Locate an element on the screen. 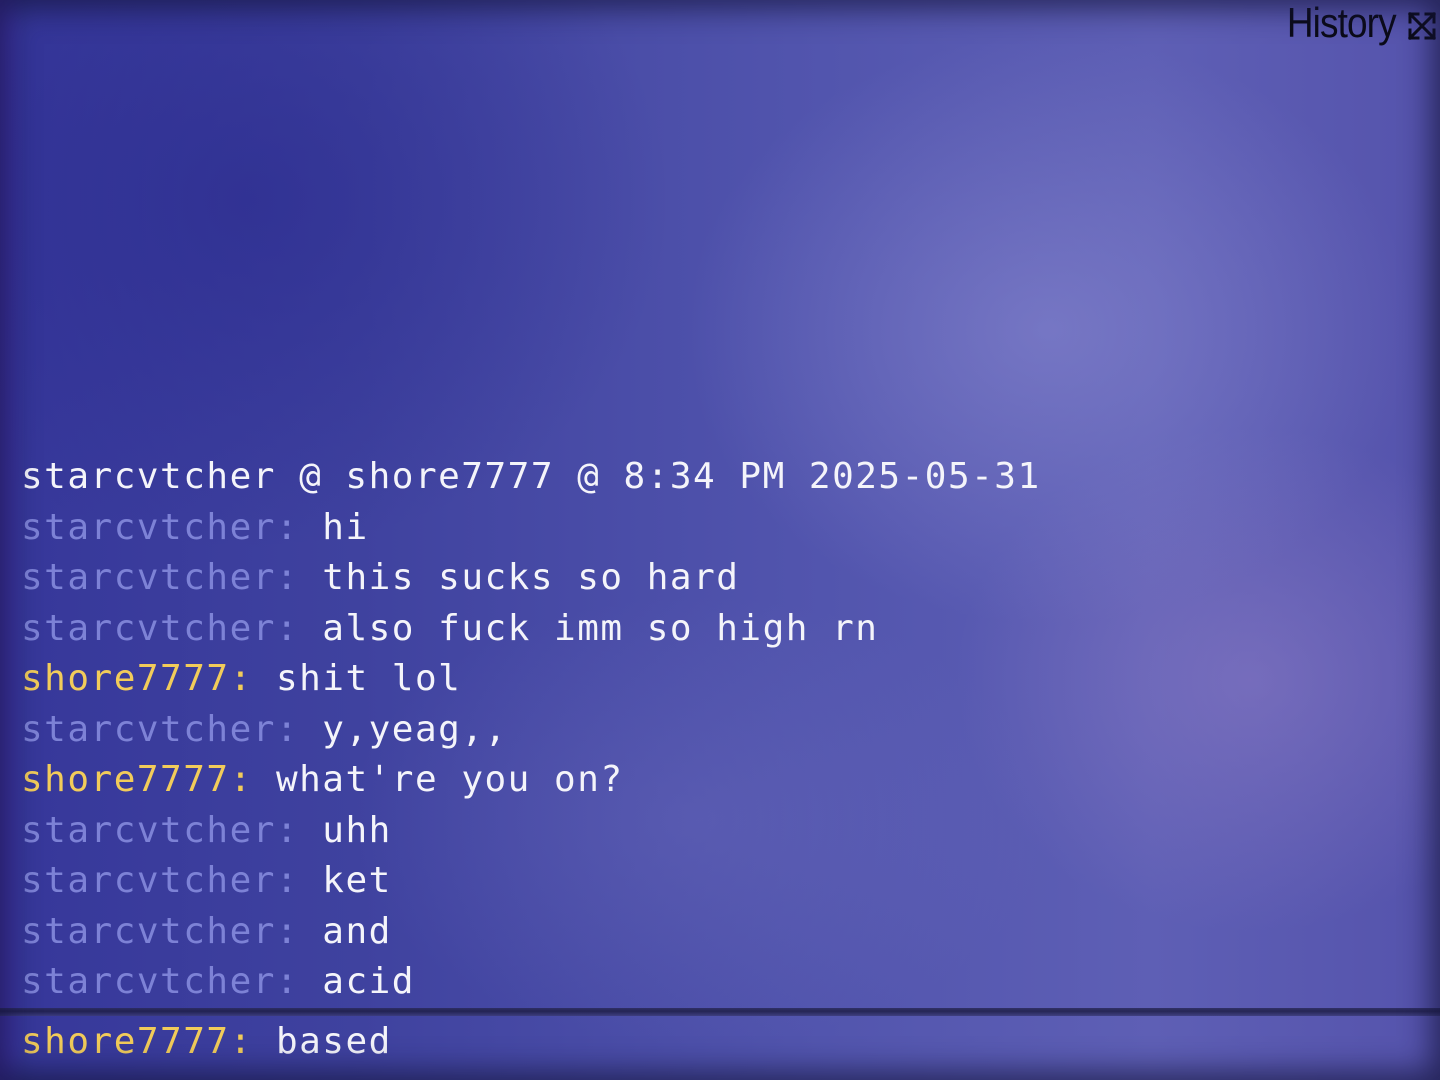 The height and width of the screenshot is (1080, 1440). expand-icon is located at coordinates (1422, 26).